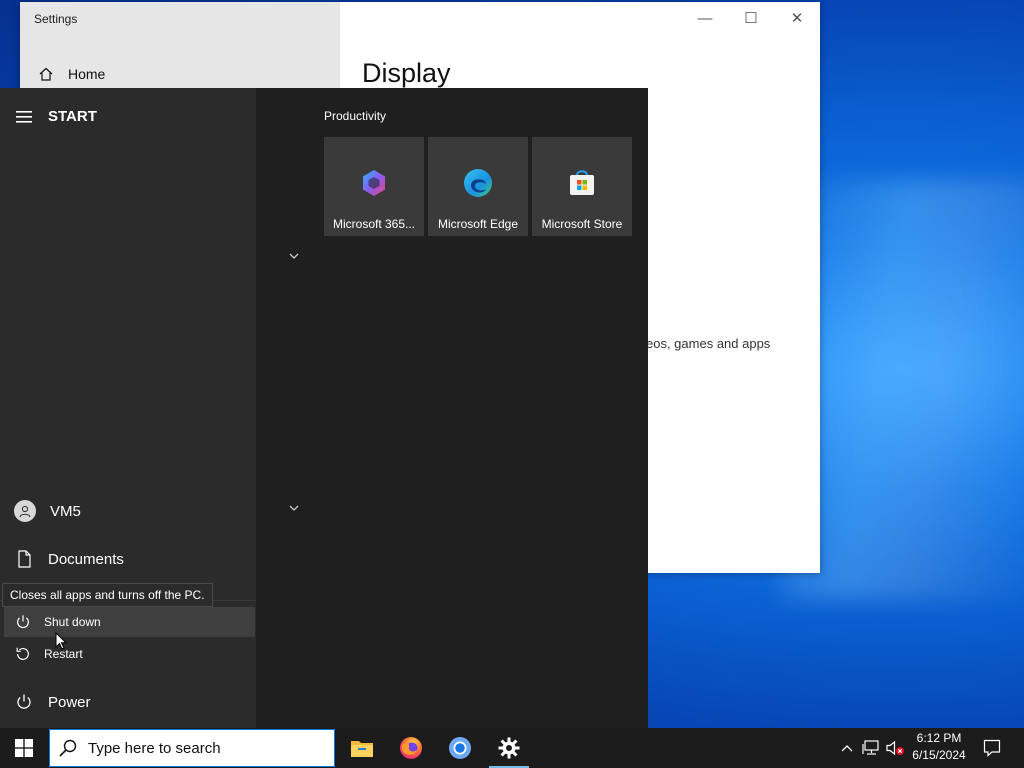 This screenshot has height=768, width=1024. I want to click on taskbar-file-explorer, so click(362, 748).